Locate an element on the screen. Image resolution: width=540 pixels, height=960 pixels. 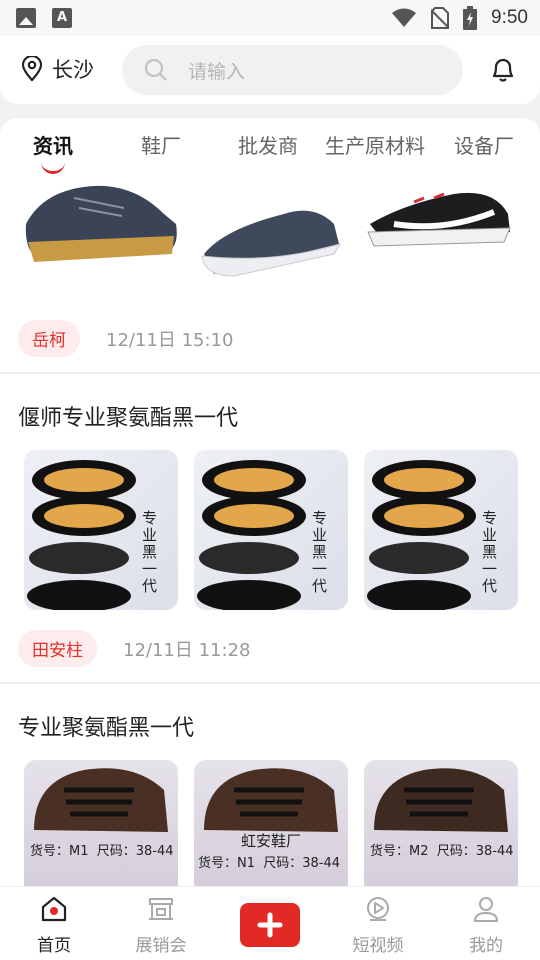
battery-charging-icon is located at coordinates (470, 18).